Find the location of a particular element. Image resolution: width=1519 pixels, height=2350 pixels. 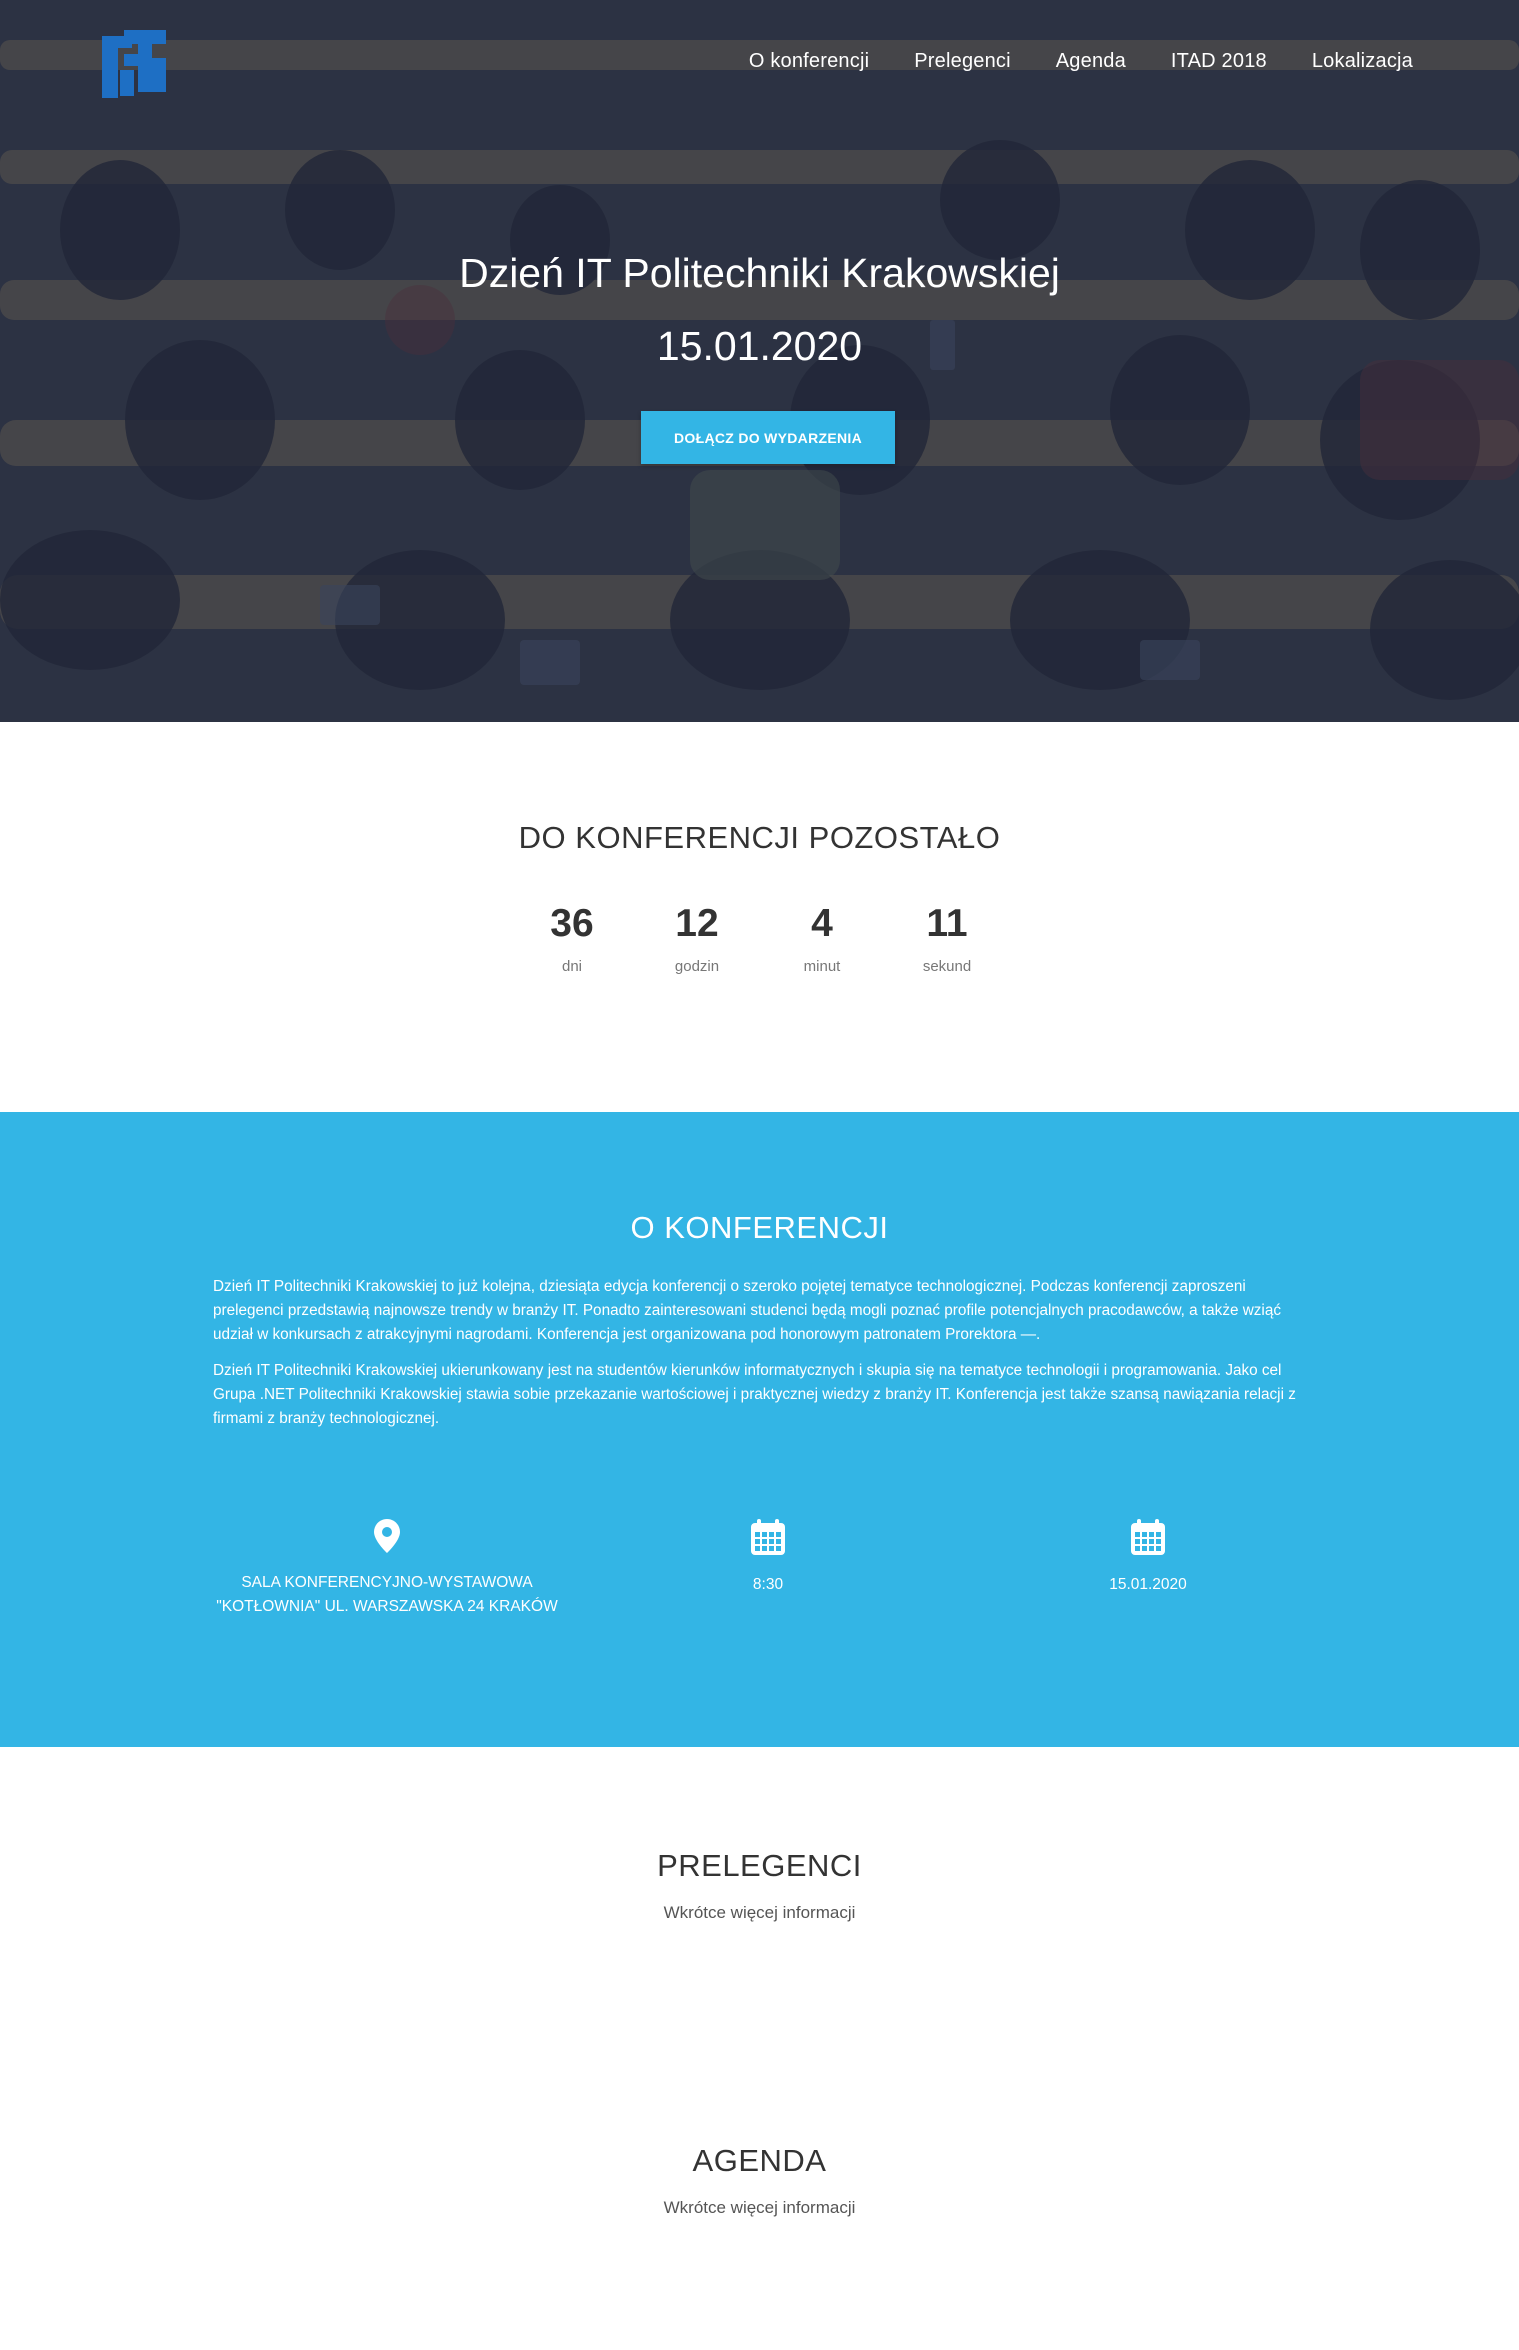

agenda-subtitle: Wkrótce więcej informacji is located at coordinates (759, 2207).